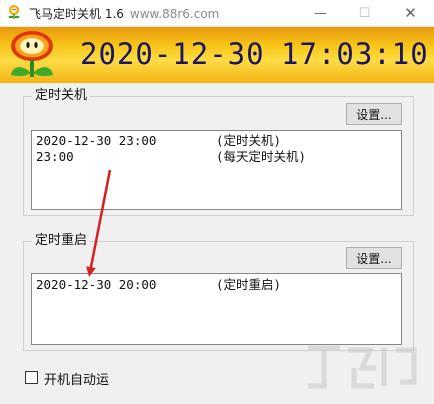 The height and width of the screenshot is (404, 434). I want to click on title-bar: 飞马定时关机 1.6 www.88r6.com — ☐ ✕, so click(217, 13).